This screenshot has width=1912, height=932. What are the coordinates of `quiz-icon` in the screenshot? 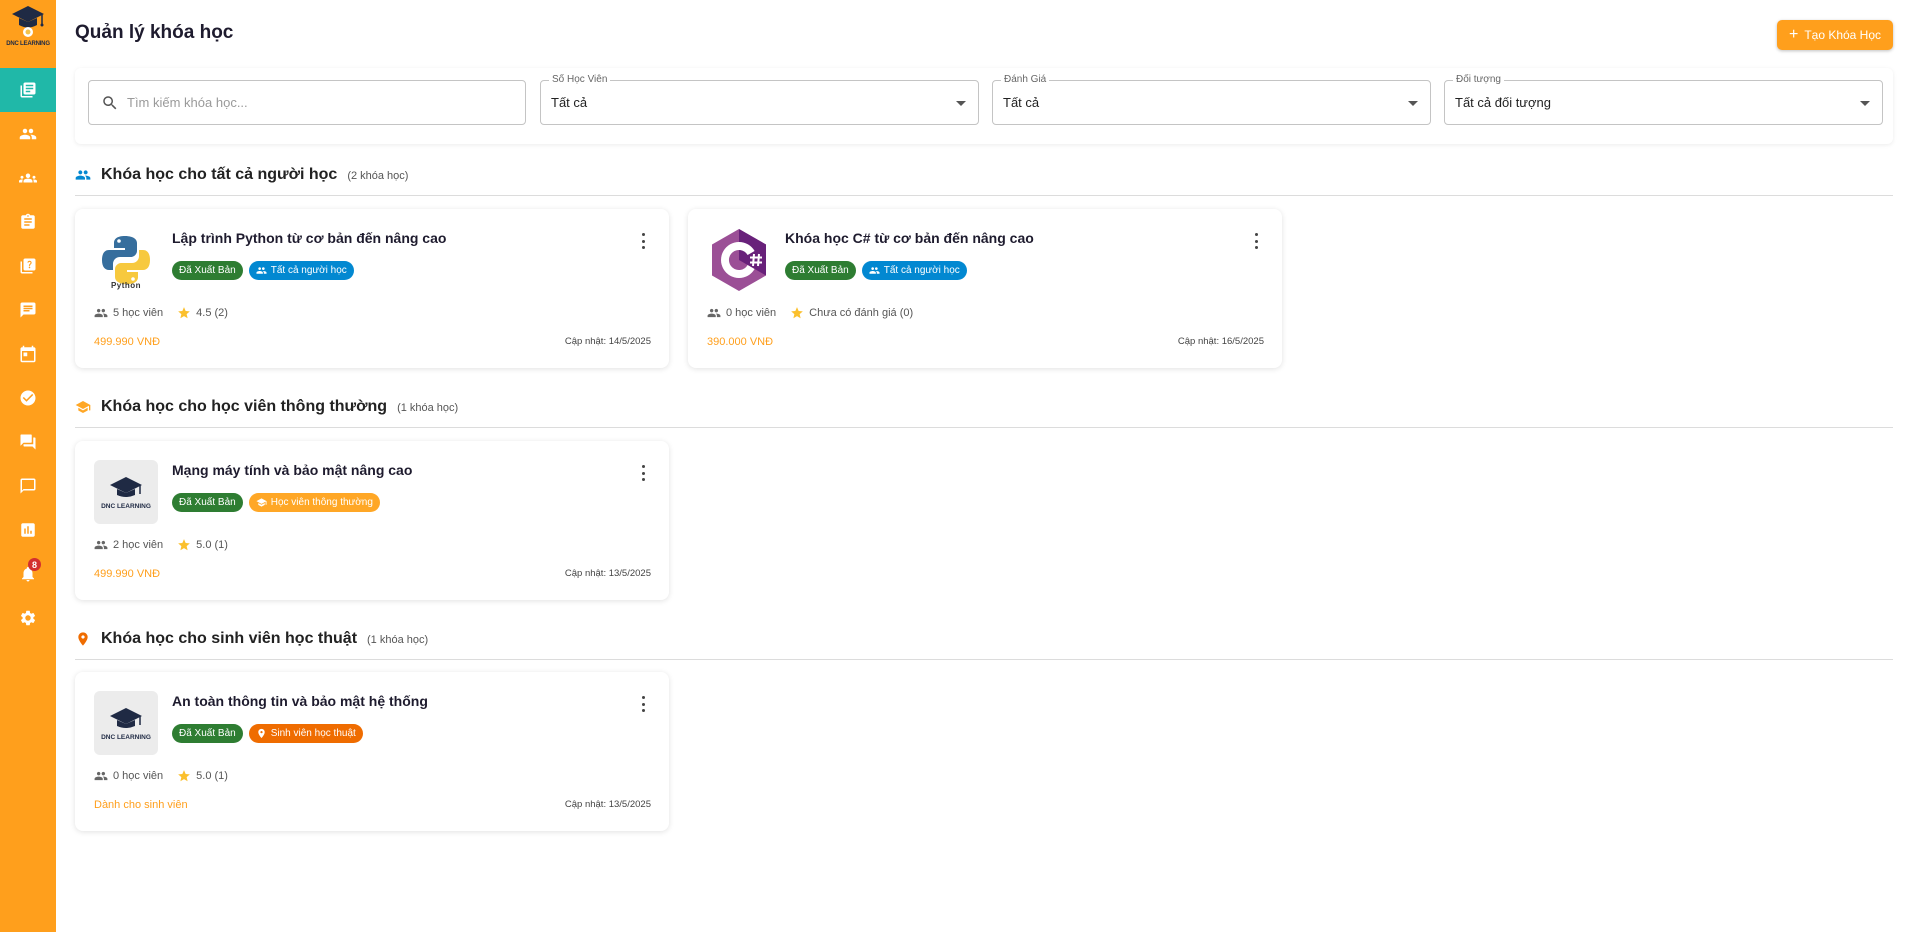 It's located at (28, 266).